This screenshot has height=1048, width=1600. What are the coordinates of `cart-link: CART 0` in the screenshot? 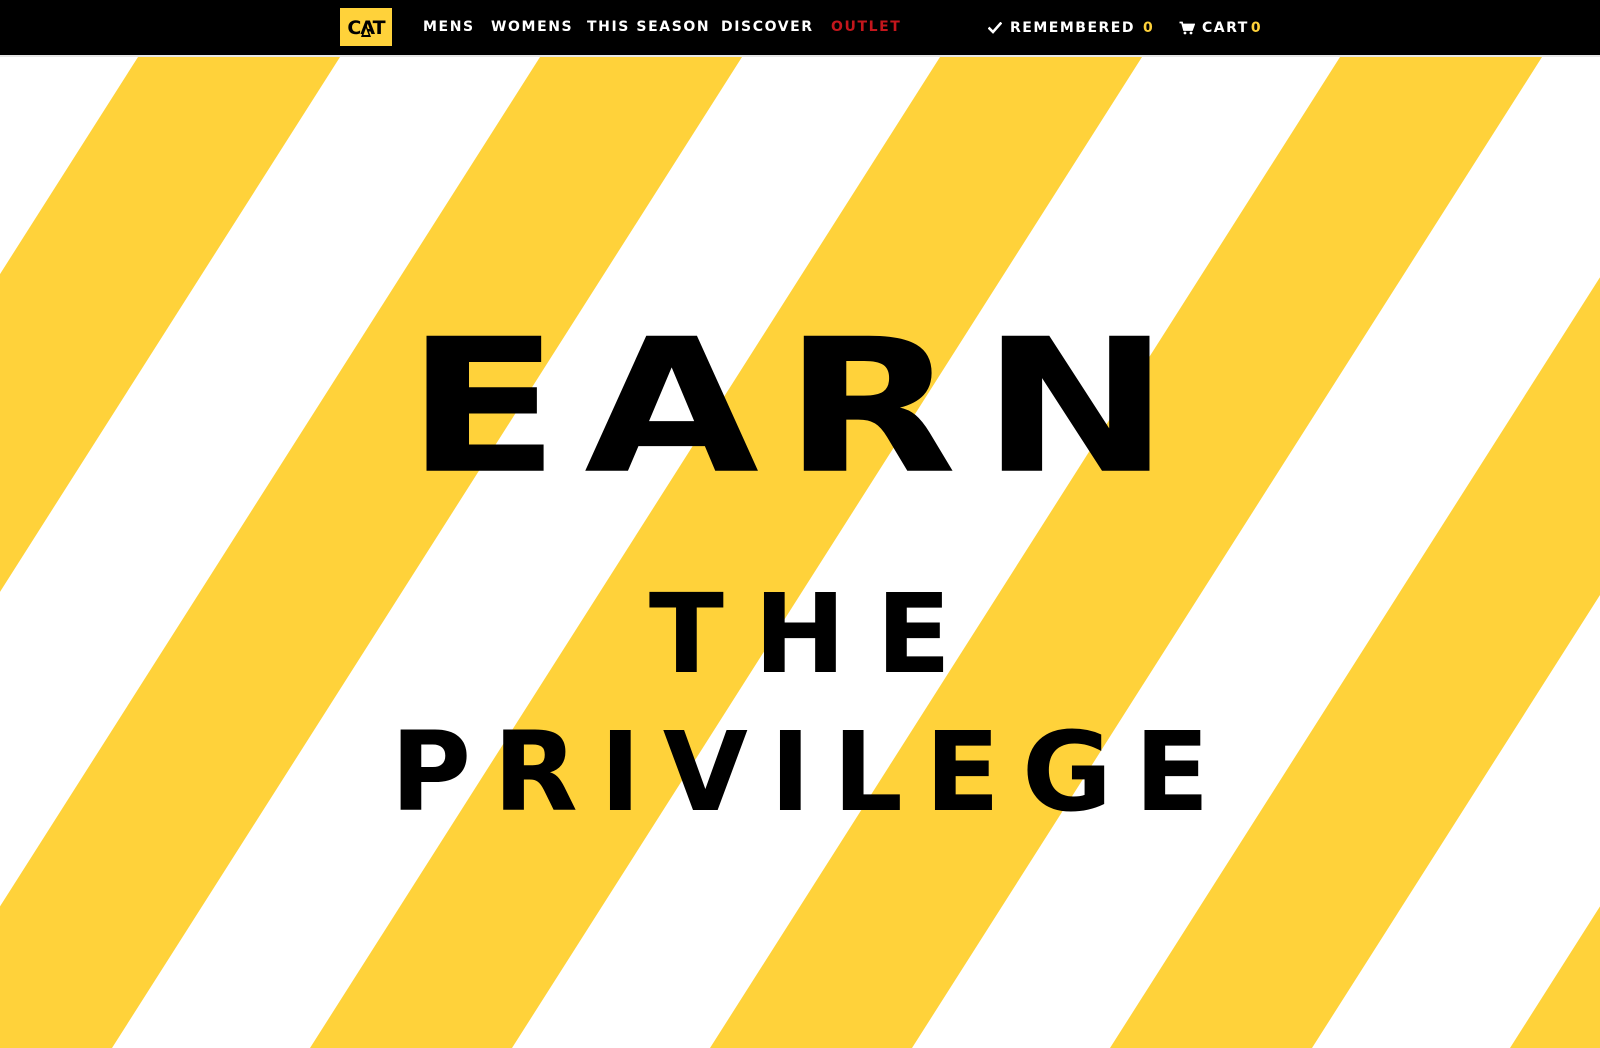 It's located at (1220, 27).